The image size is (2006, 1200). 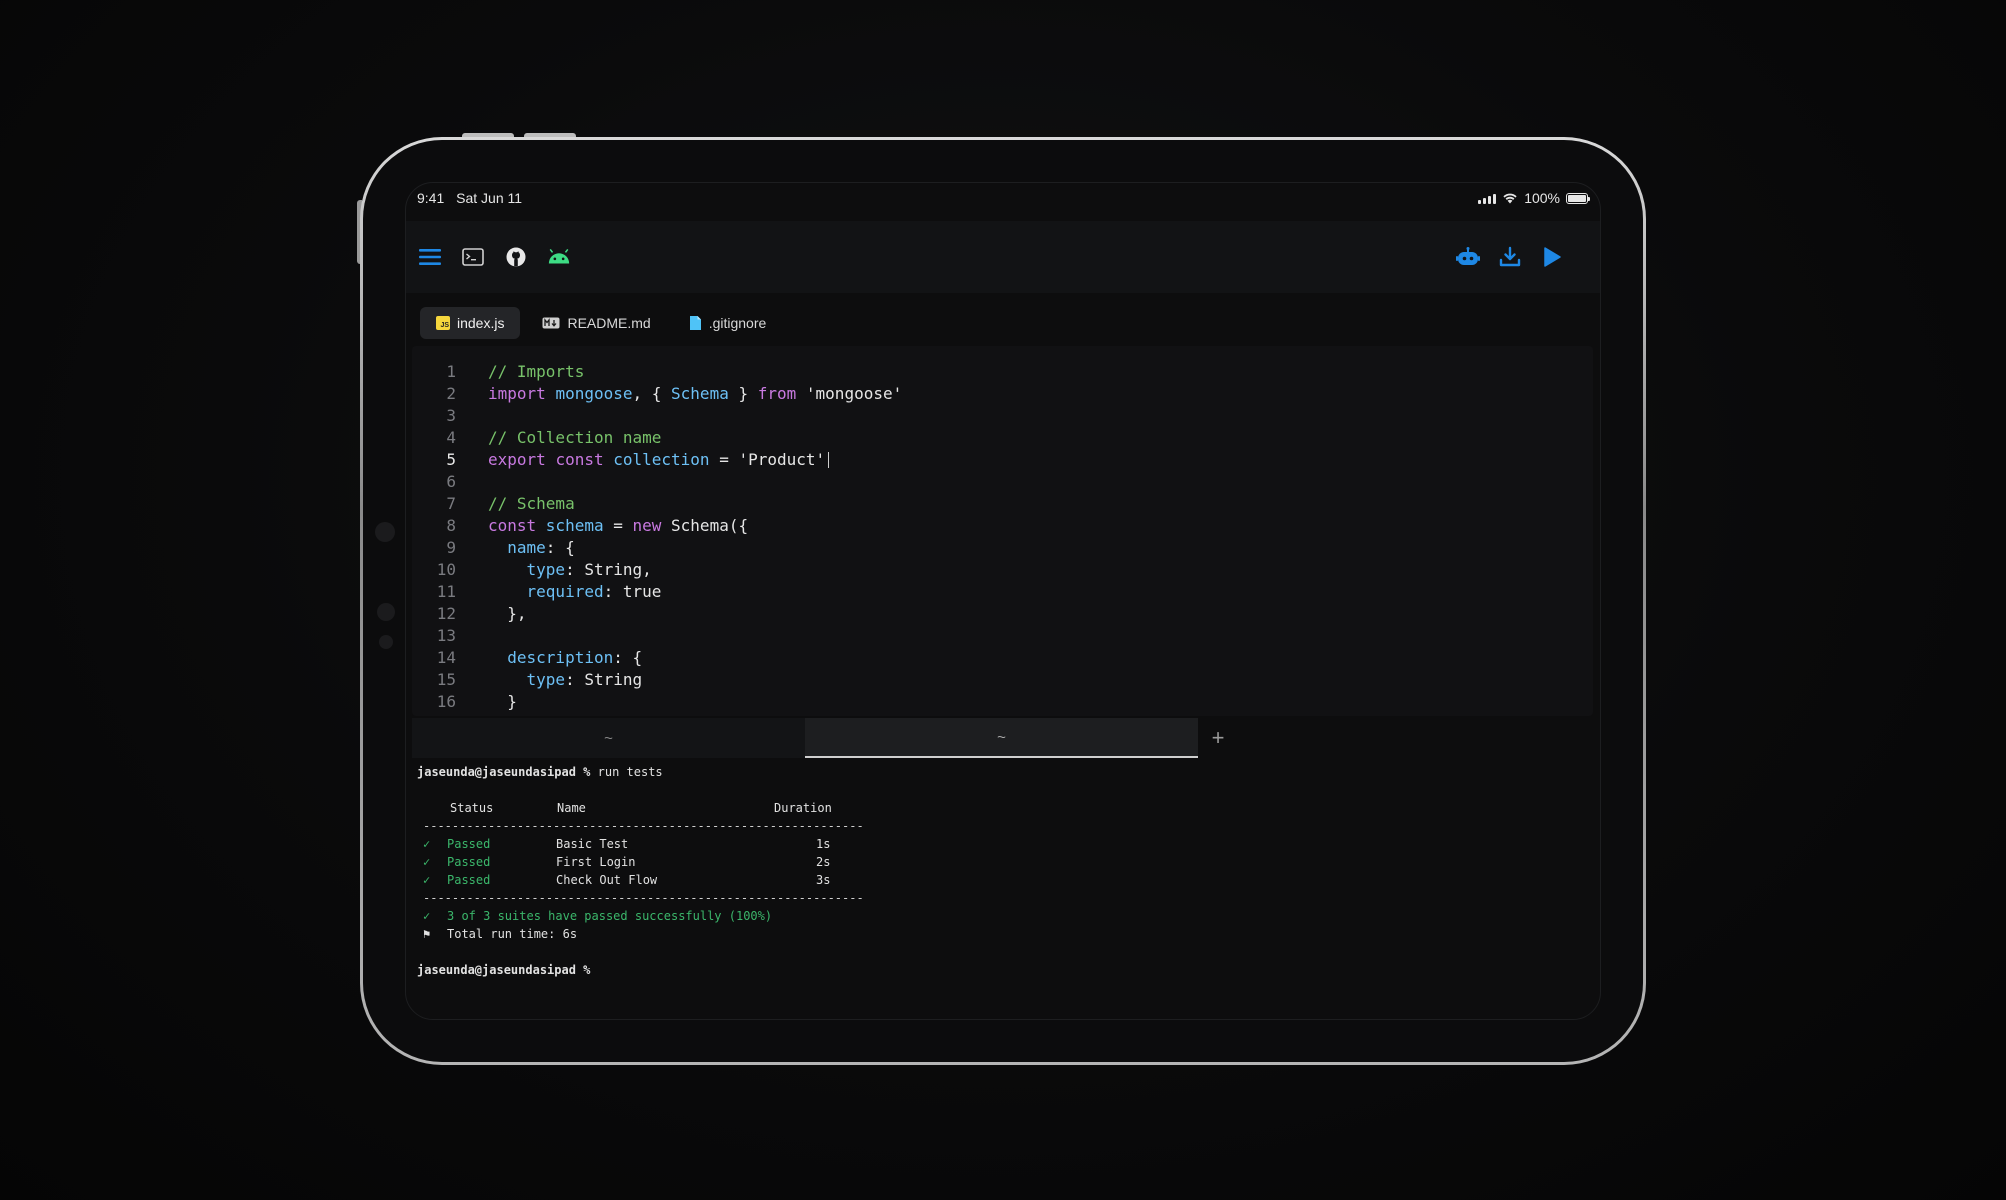 I want to click on code-line: 14 description: {, so click(x=527, y=657).